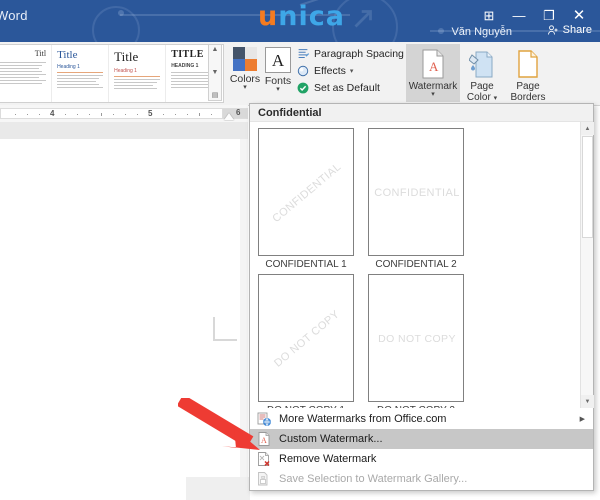 The width and height of the screenshot is (600, 500). I want to click on app-title: Word, so click(14, 15).